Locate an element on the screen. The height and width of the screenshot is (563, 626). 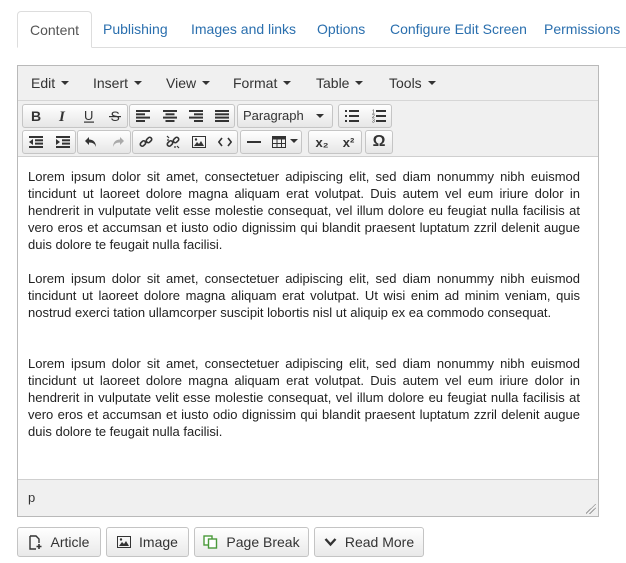
tab-content: Content is located at coordinates (55, 29).